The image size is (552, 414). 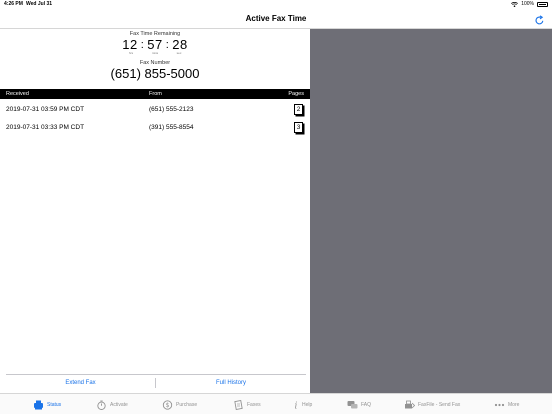 I want to click on battery-icon, so click(x=542, y=4).